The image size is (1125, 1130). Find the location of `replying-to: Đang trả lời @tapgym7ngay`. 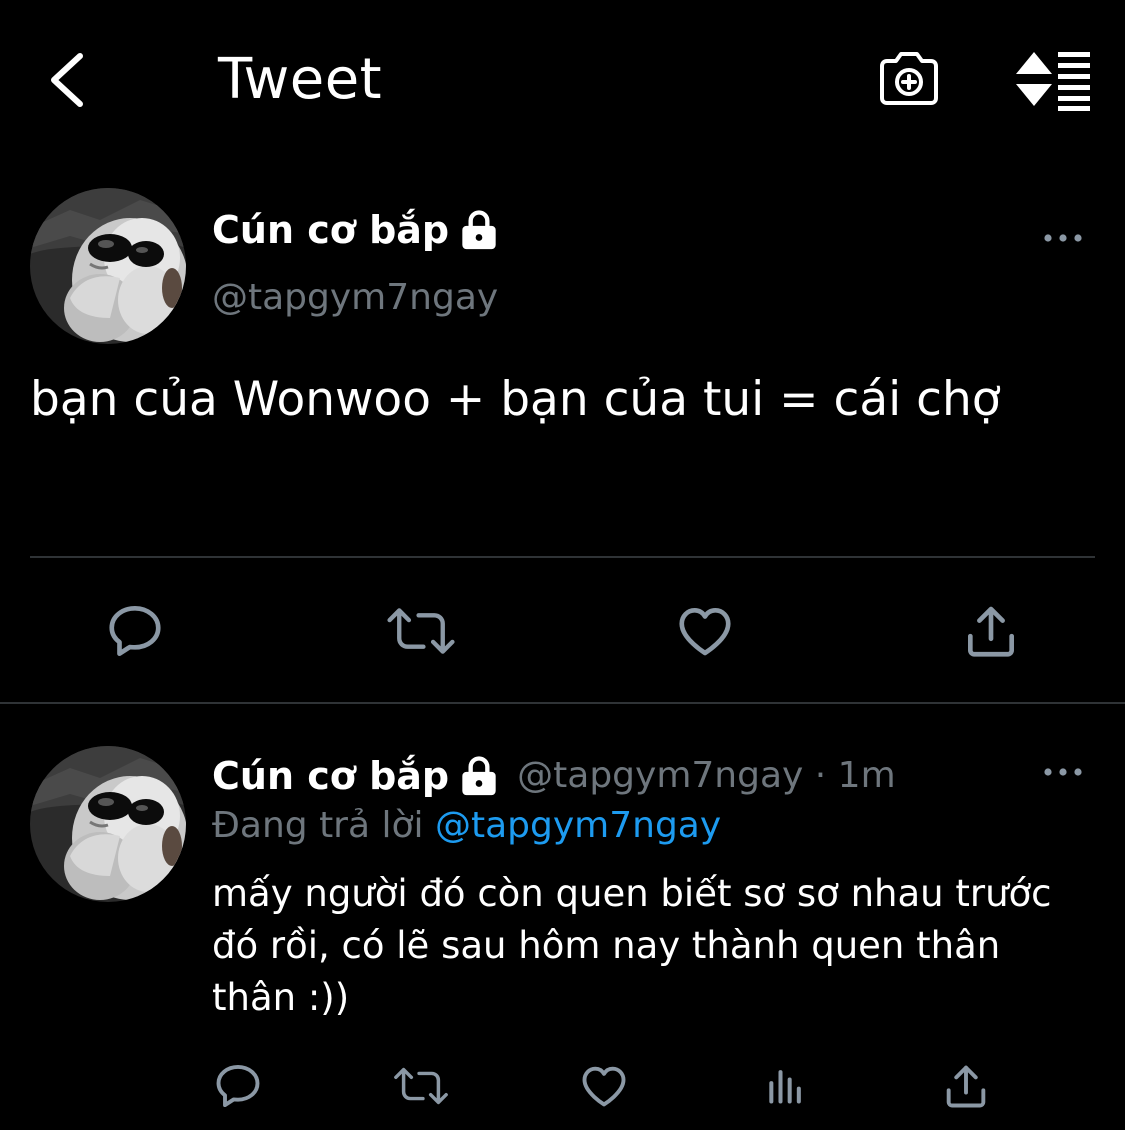

replying-to: Đang trả lời @tapgym7ngay is located at coordinates (466, 826).